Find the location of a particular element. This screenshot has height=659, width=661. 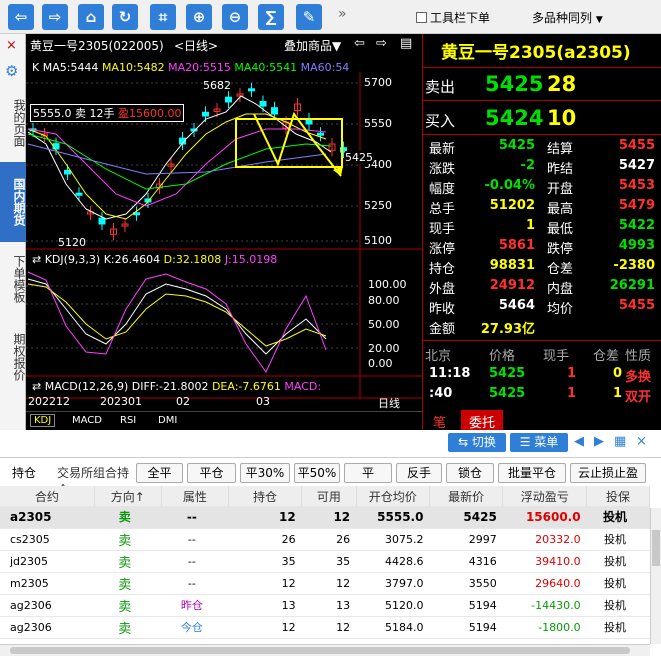

tab-tick: 笔 is located at coordinates (439, 421).